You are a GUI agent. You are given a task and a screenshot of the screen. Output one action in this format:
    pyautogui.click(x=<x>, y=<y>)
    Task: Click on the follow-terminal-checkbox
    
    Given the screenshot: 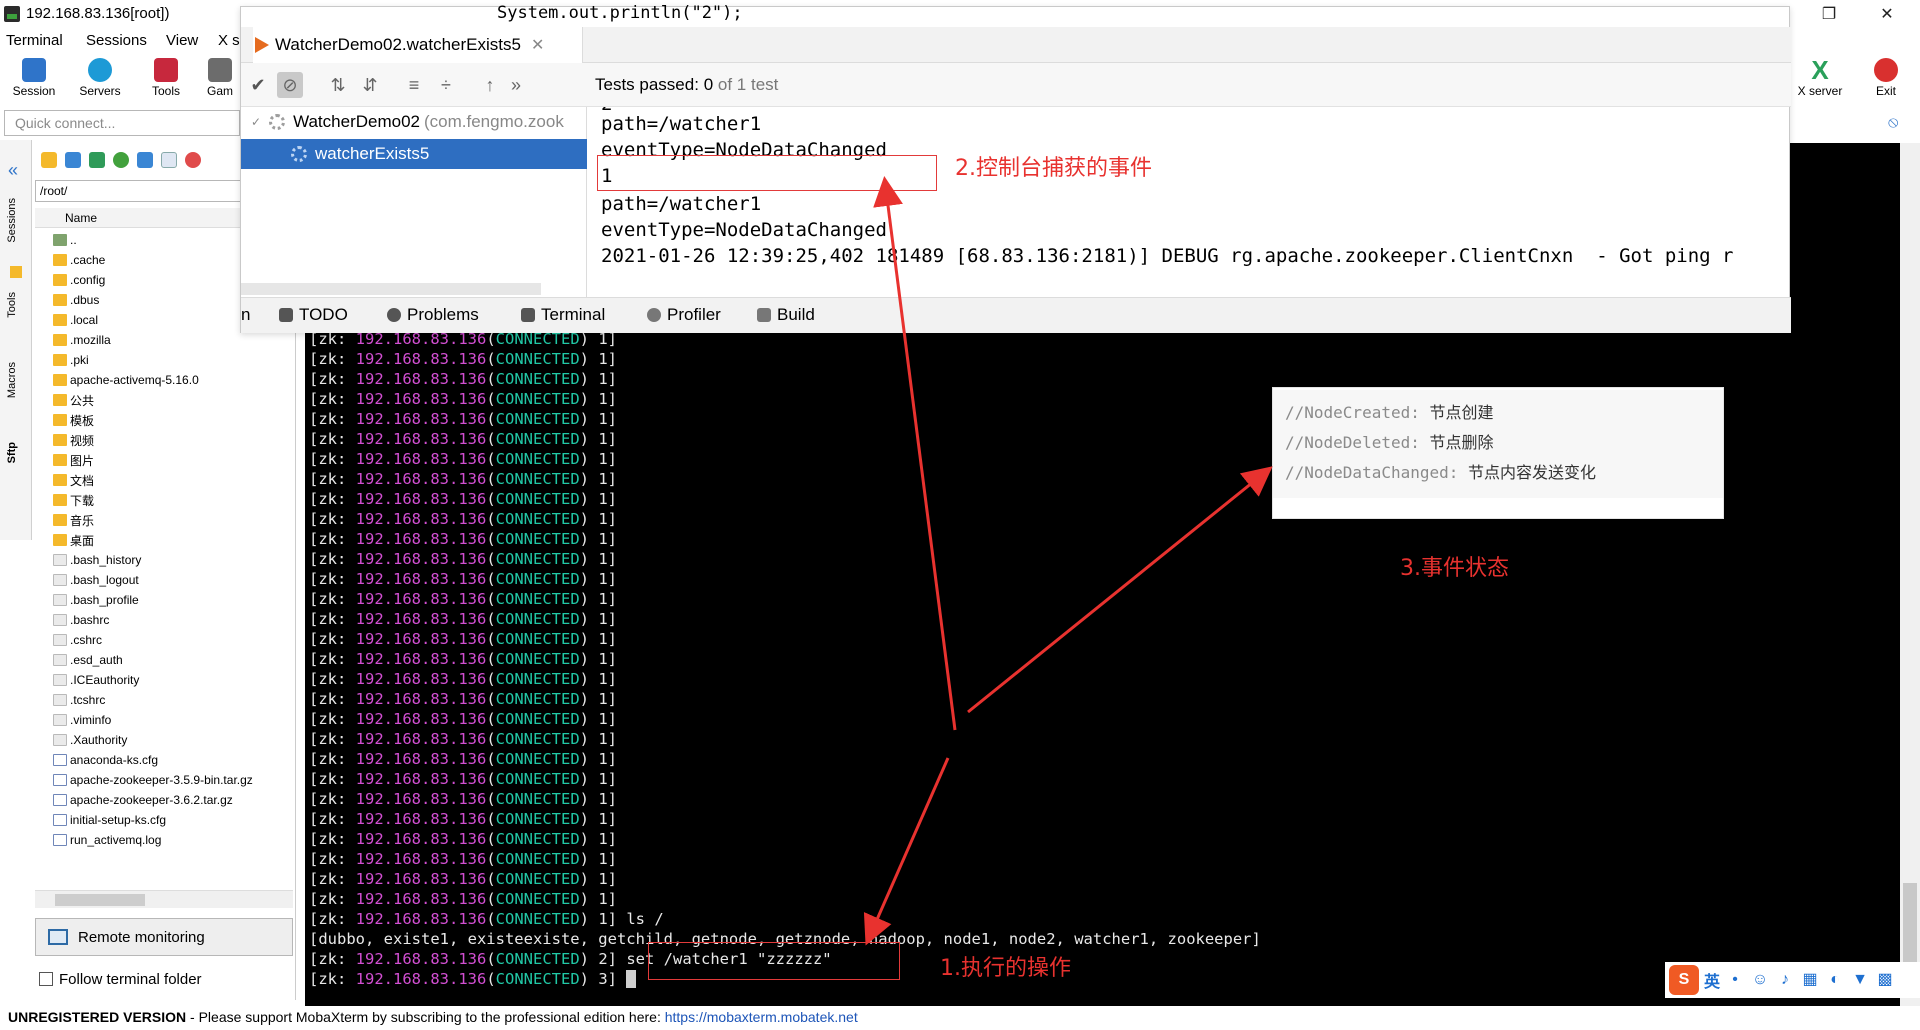 What is the action you would take?
    pyautogui.click(x=46, y=979)
    